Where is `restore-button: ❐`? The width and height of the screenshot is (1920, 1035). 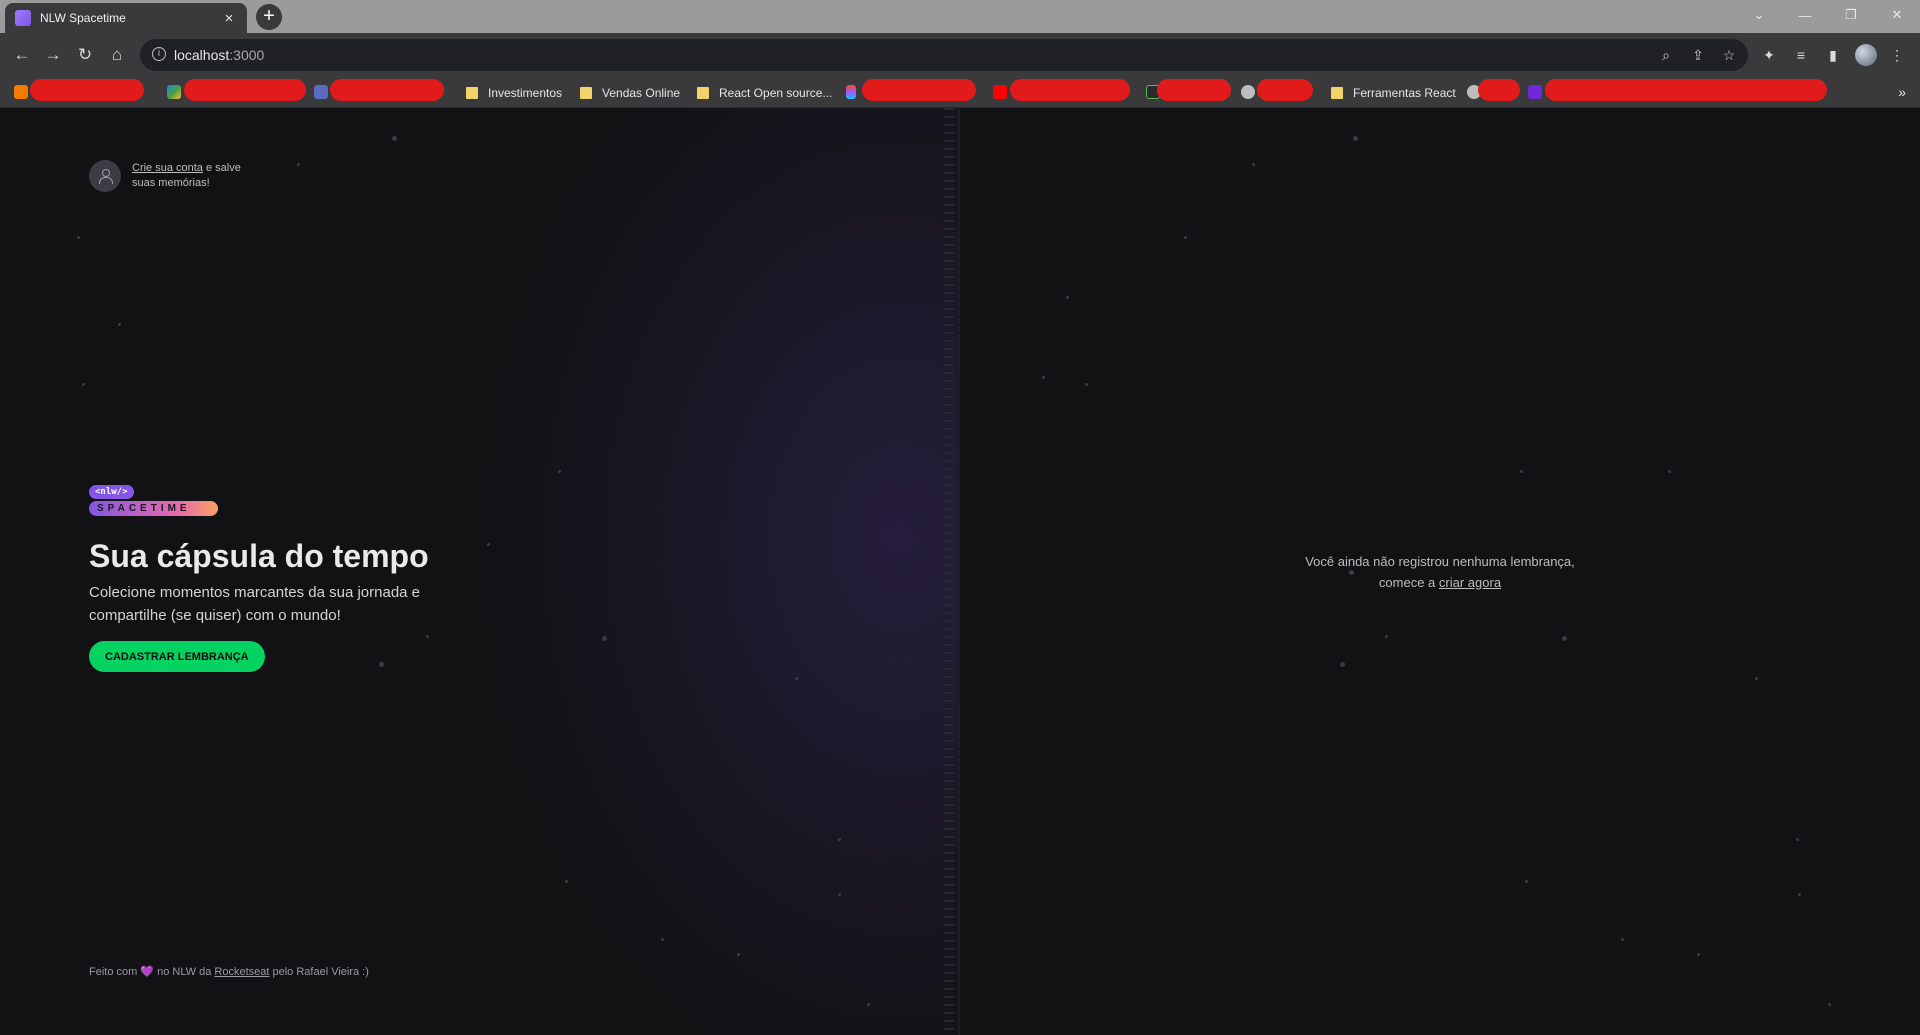
restore-button: ❐ is located at coordinates (1851, 15).